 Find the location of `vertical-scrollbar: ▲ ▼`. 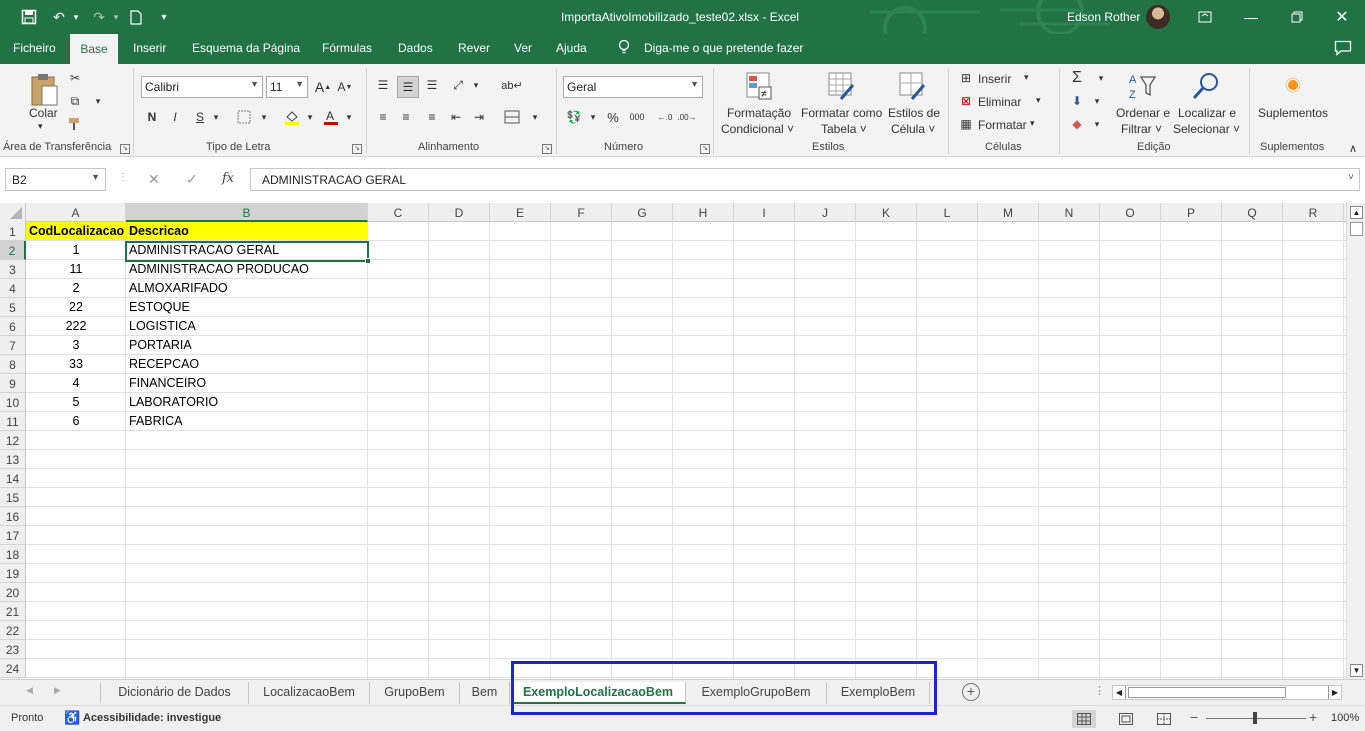

vertical-scrollbar: ▲ ▼ is located at coordinates (1355, 441).